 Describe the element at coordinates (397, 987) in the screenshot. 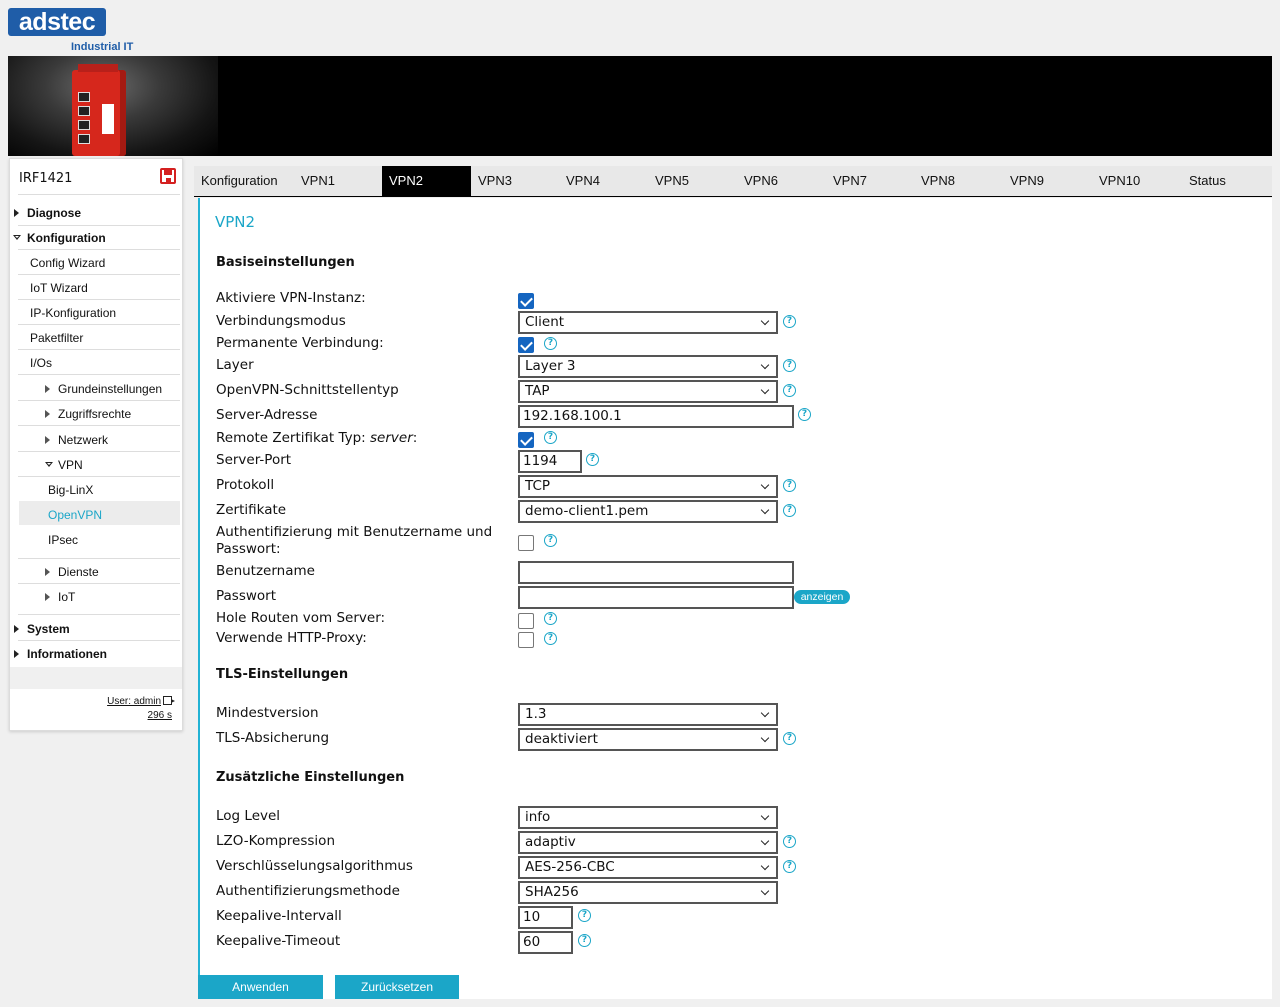

I see `reset-button: Zurücksetzen` at that location.